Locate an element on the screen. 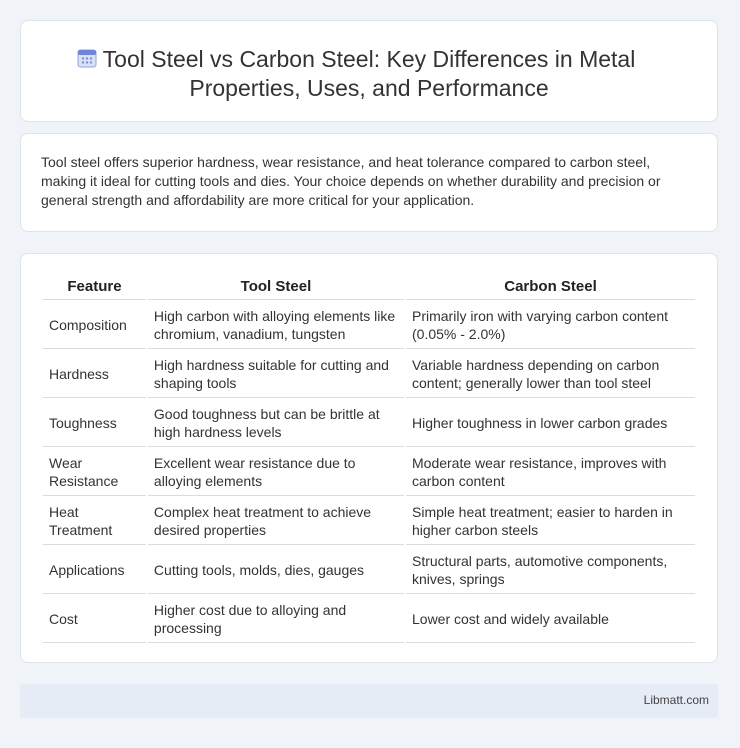  carbon-steel-cell: Lower cost and widely available is located at coordinates (550, 618).